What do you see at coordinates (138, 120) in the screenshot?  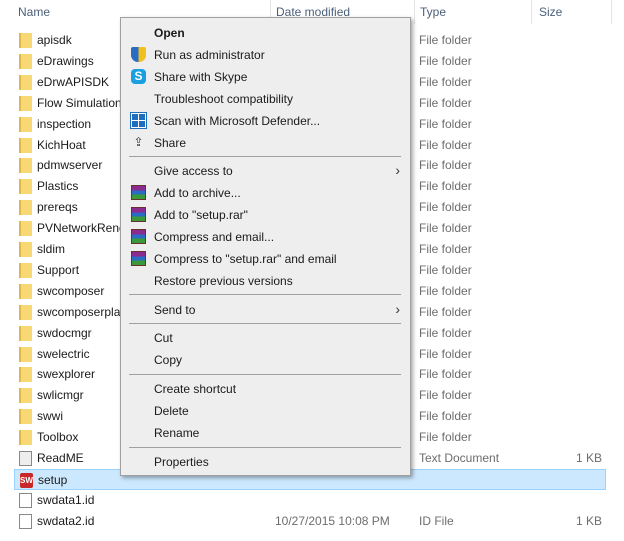 I see `defender-icon` at bounding box center [138, 120].